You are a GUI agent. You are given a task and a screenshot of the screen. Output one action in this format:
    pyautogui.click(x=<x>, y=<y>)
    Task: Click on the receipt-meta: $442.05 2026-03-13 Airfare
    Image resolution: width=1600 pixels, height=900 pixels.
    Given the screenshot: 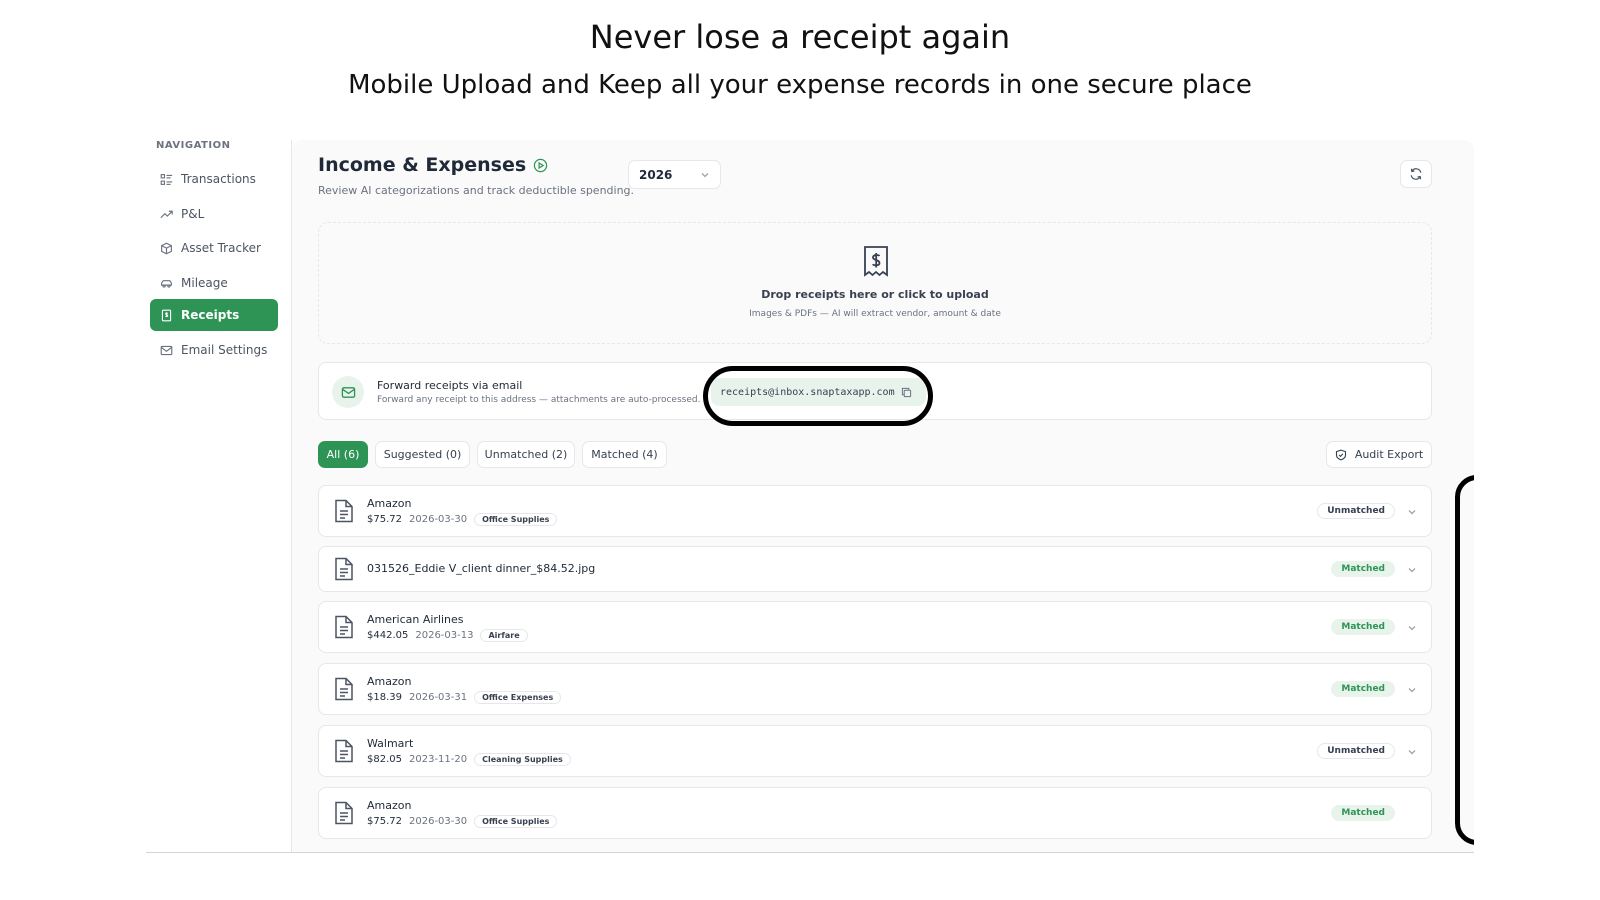 What is the action you would take?
    pyautogui.click(x=447, y=635)
    